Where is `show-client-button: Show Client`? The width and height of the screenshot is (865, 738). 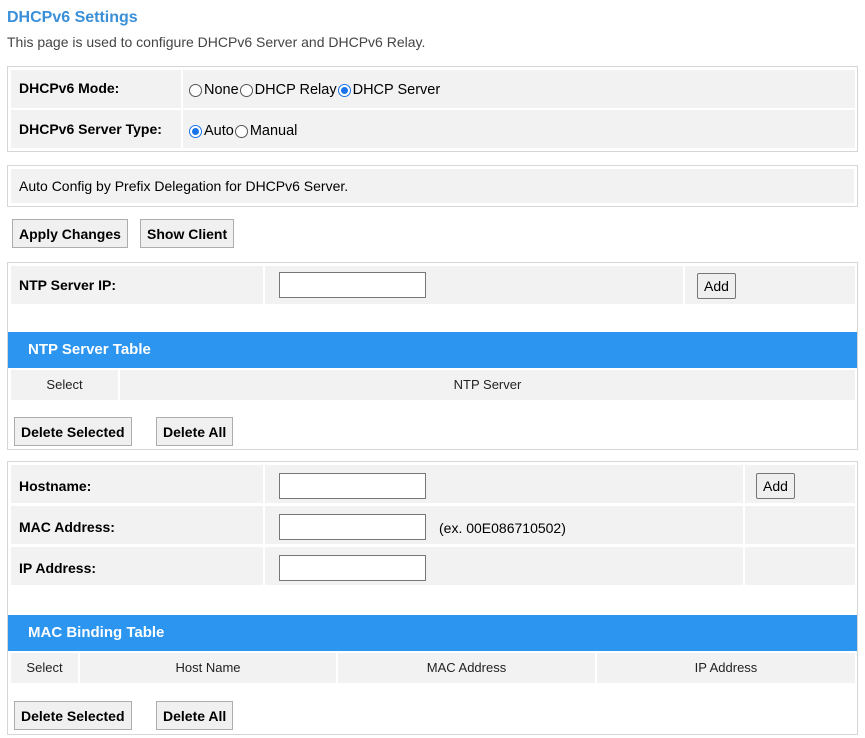
show-client-button: Show Client is located at coordinates (187, 233).